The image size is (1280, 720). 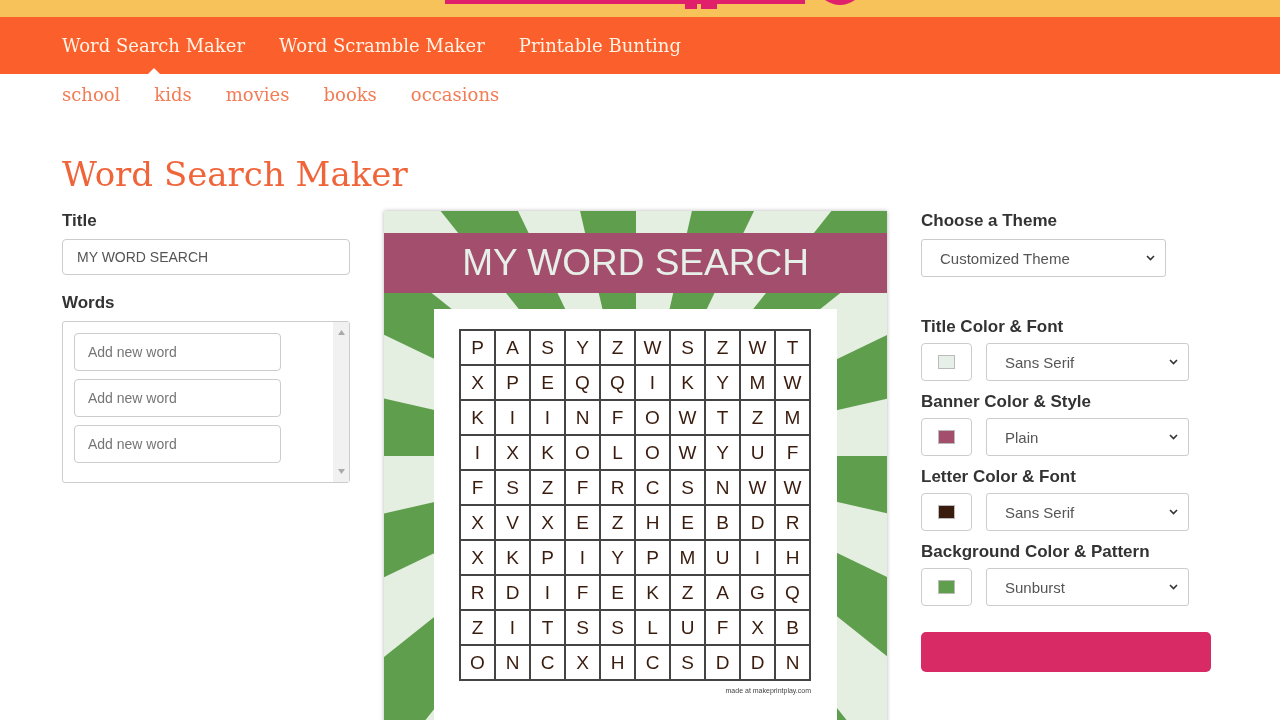 What do you see at coordinates (153, 45) in the screenshot?
I see `nav-link: Word Search Maker` at bounding box center [153, 45].